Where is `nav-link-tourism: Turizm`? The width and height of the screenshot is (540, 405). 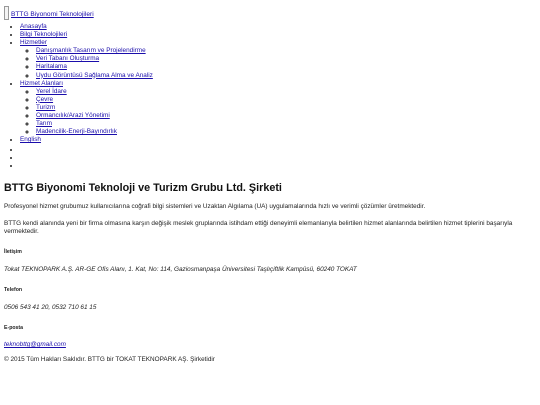
nav-link-tourism: Turizm is located at coordinates (45, 107).